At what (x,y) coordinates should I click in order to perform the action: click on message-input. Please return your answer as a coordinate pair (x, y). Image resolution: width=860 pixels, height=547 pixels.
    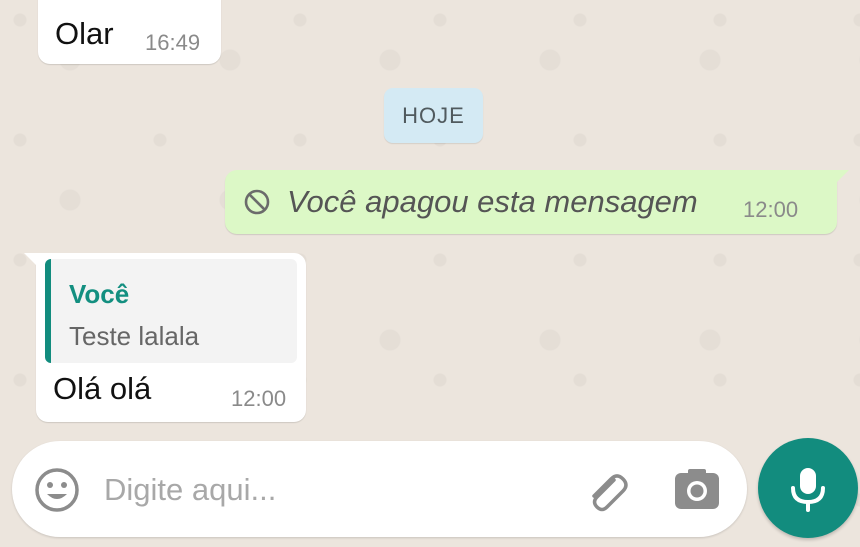
    Looking at the image, I should click on (334, 490).